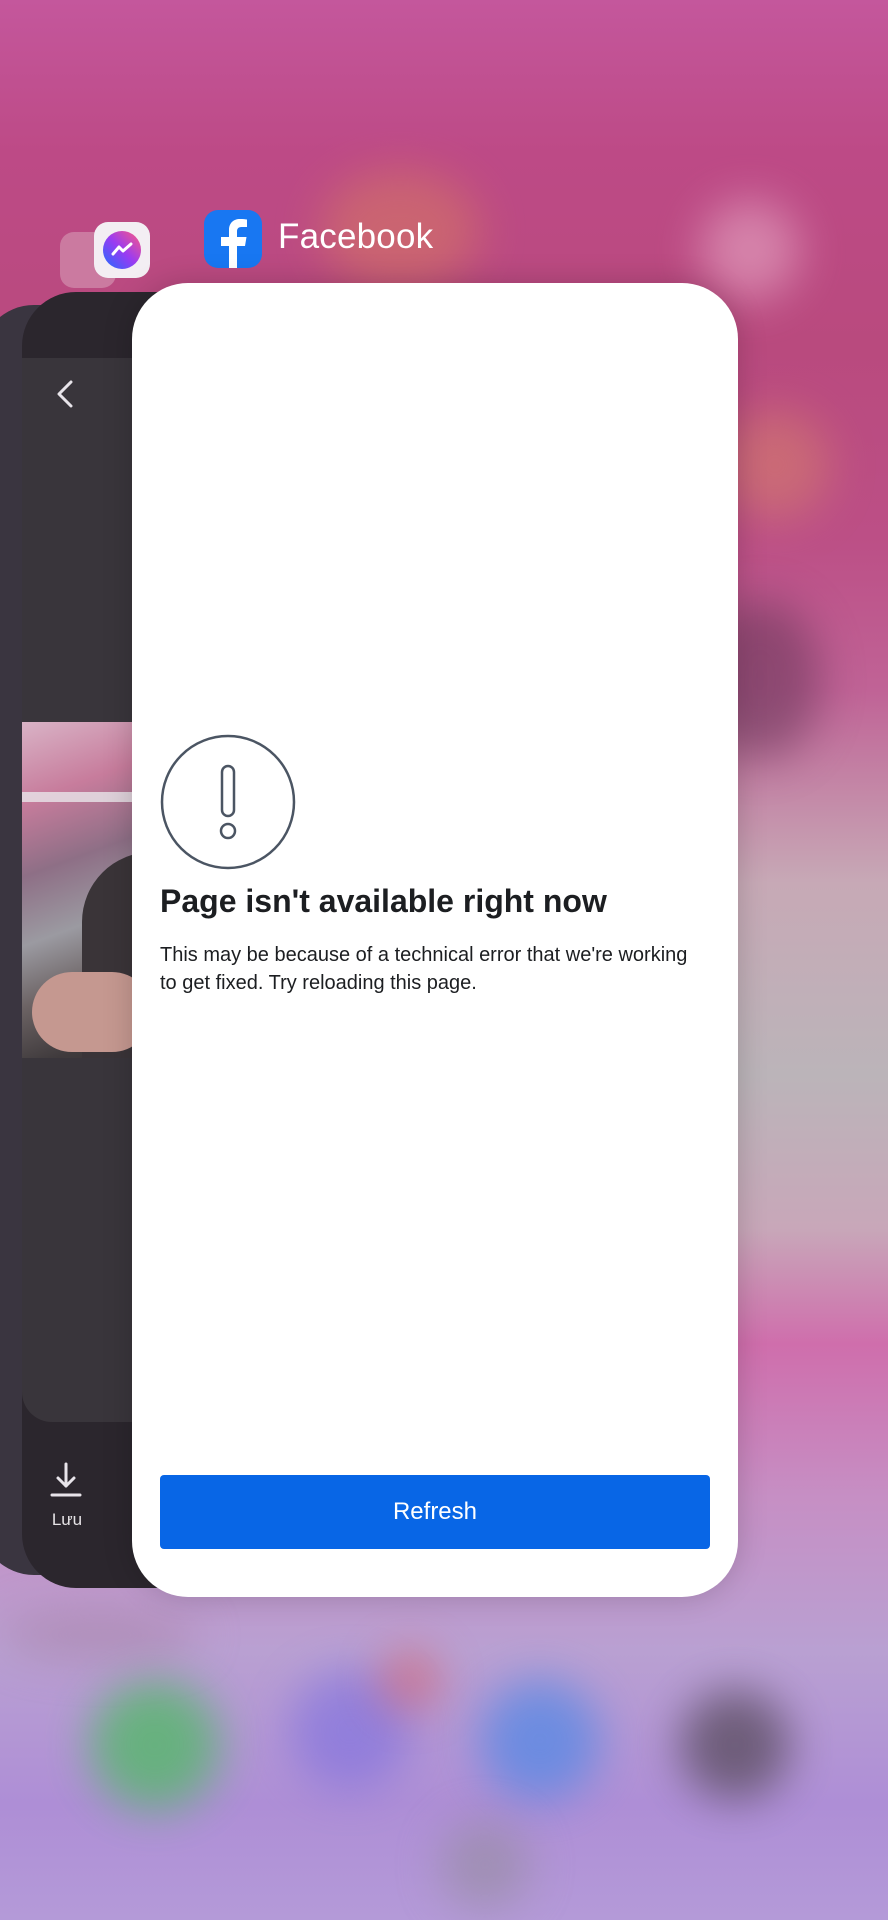  I want to click on save-label: Lưu, so click(67, 1520).